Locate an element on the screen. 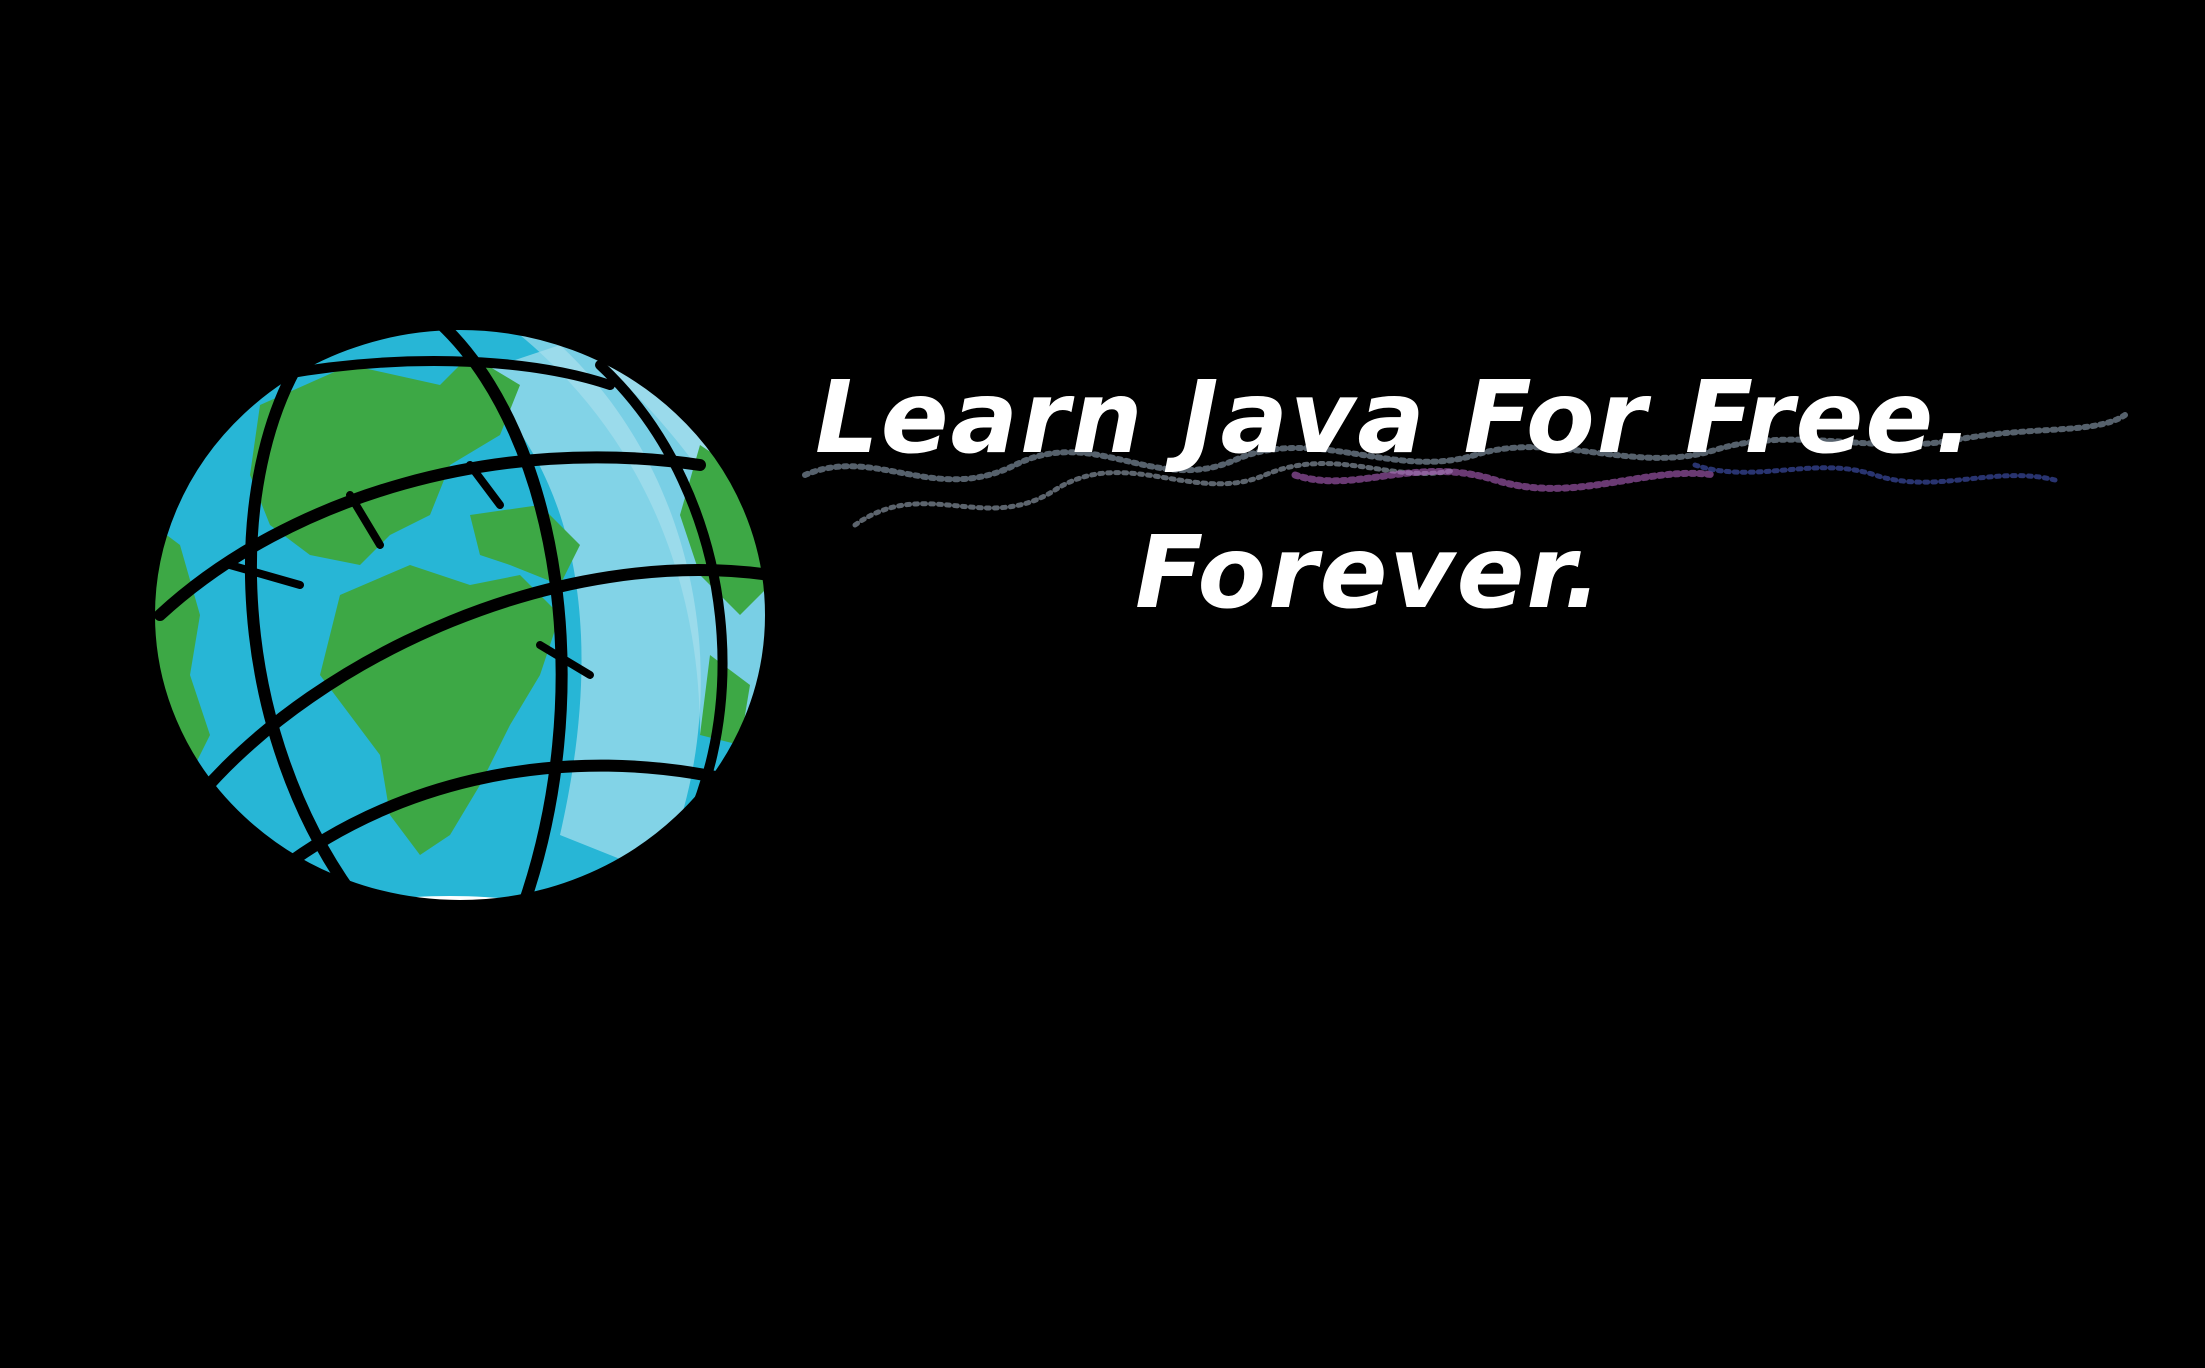 The height and width of the screenshot is (1368, 2205). headline-line-1: Learn Java For Free. is located at coordinates (1395, 417).